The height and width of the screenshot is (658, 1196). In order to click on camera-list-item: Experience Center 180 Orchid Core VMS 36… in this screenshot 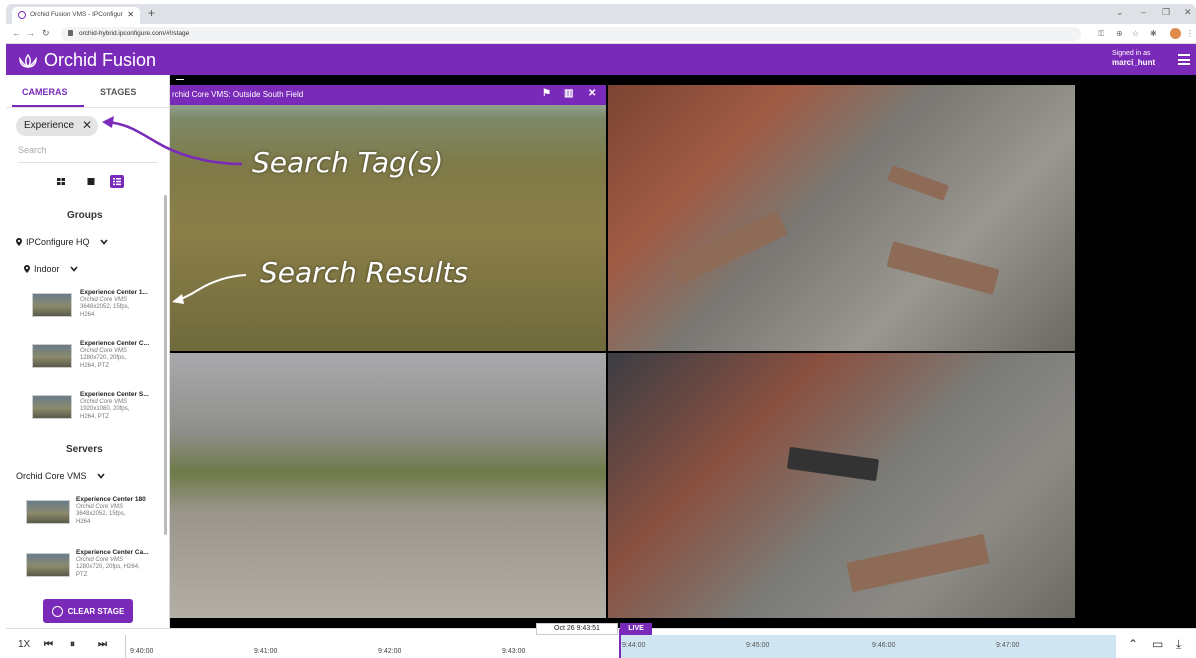, I will do `click(96, 516)`.